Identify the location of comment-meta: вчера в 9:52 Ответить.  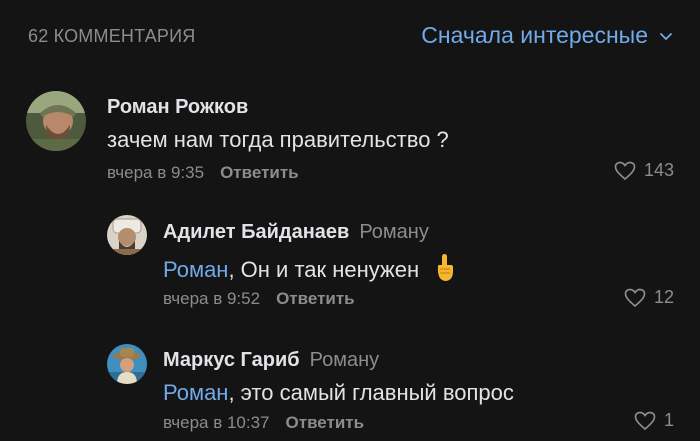
(259, 299).